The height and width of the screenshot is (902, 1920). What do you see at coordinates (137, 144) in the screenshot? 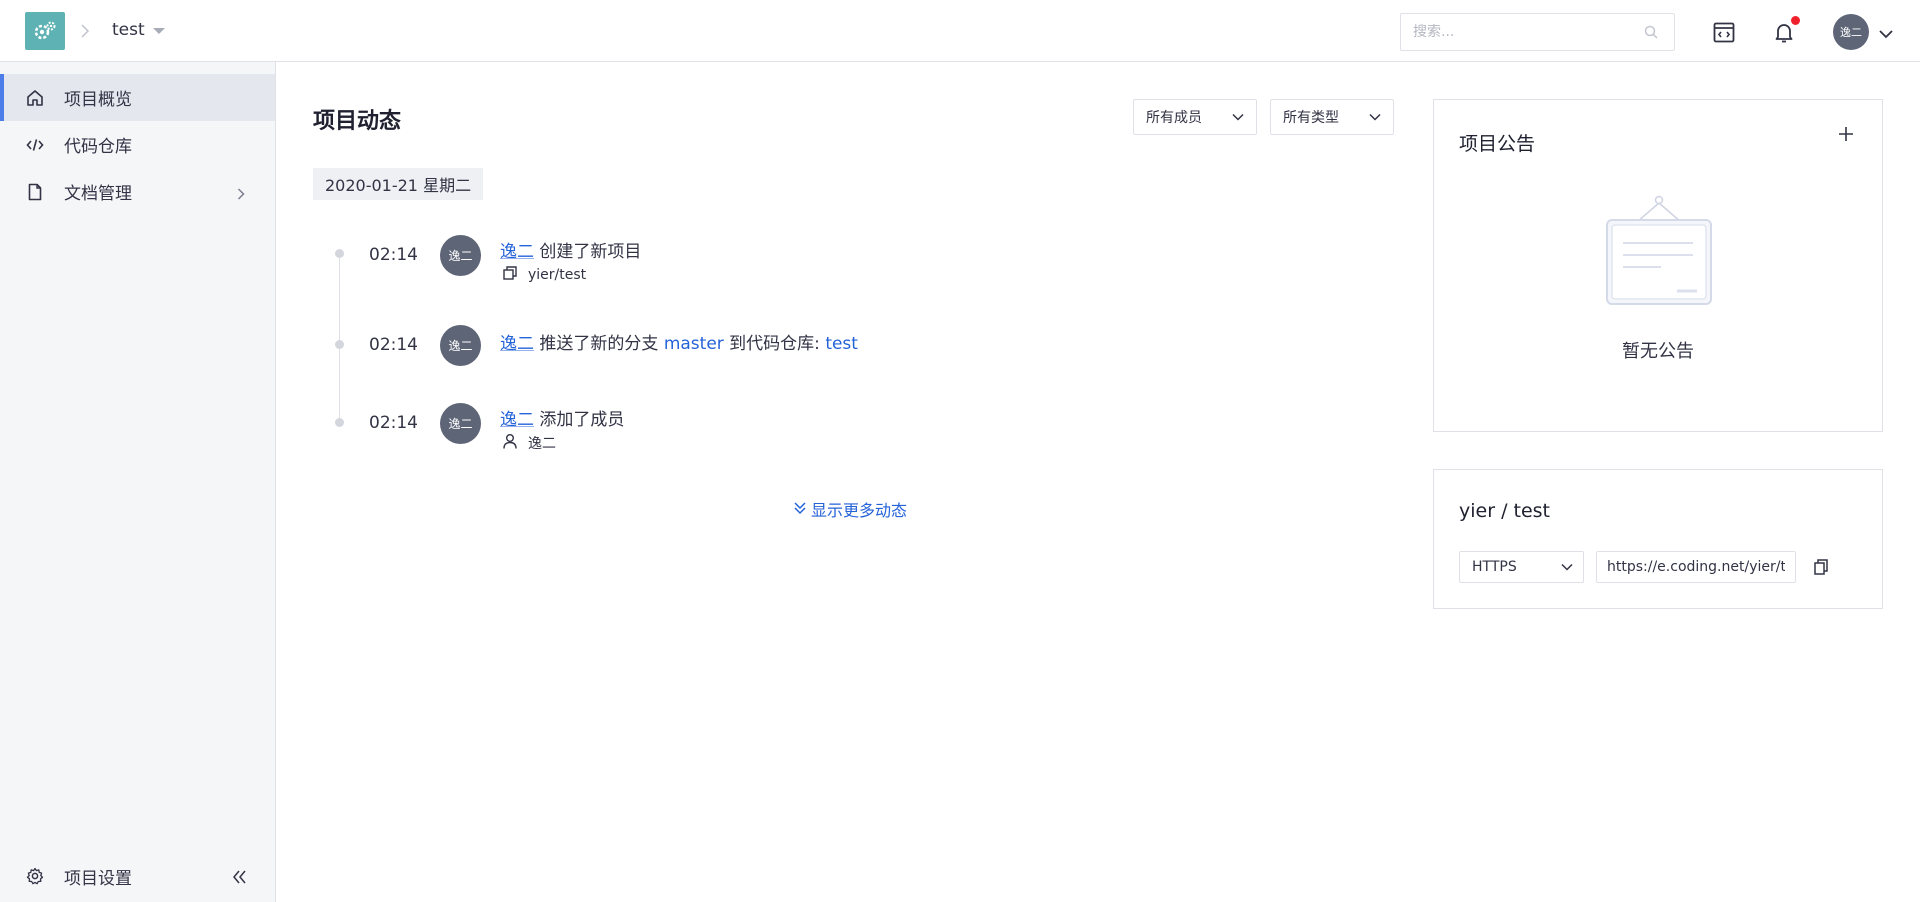
I see `sidebar-item-code-repo: 代码仓库` at bounding box center [137, 144].